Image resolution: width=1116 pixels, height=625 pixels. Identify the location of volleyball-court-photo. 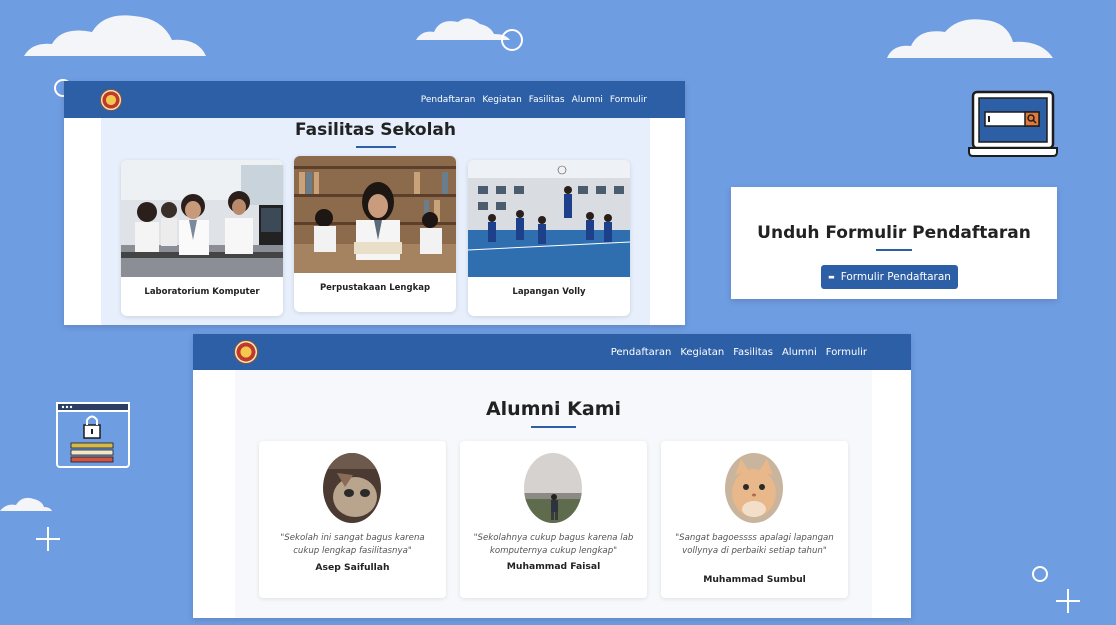
(549, 218).